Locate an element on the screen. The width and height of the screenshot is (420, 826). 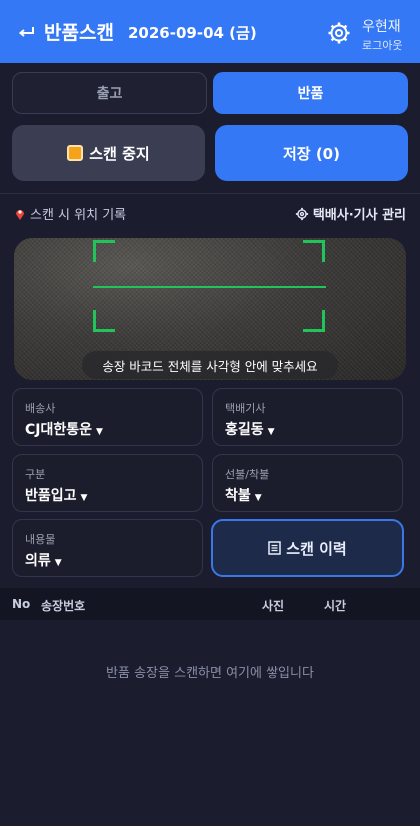
stop-square-icon is located at coordinates (75, 153).